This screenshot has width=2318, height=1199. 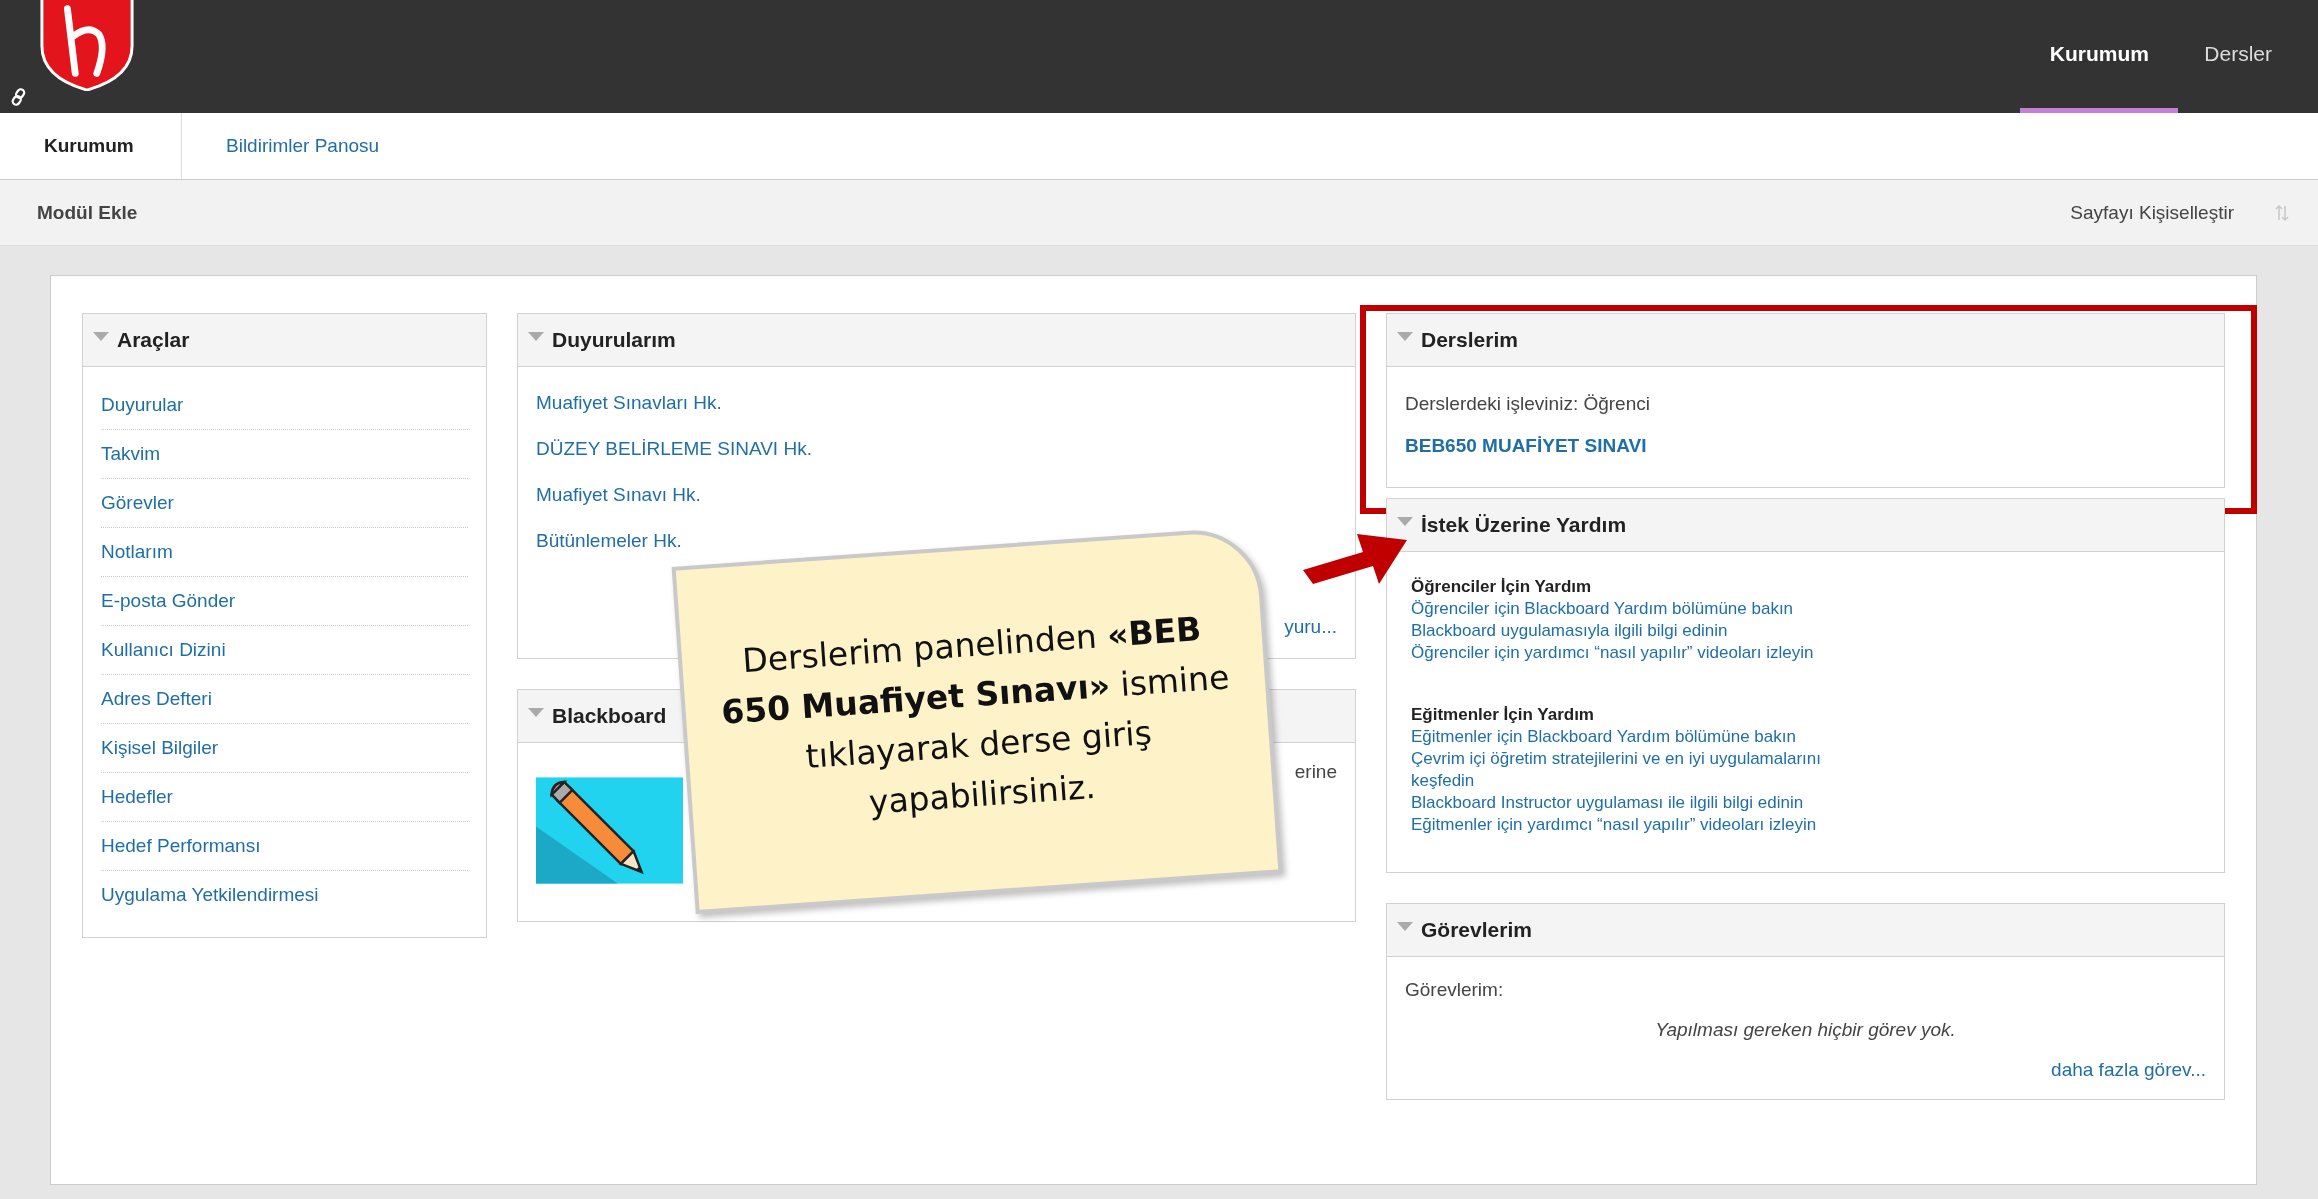 I want to click on tool-link: Notlarım, so click(x=137, y=551).